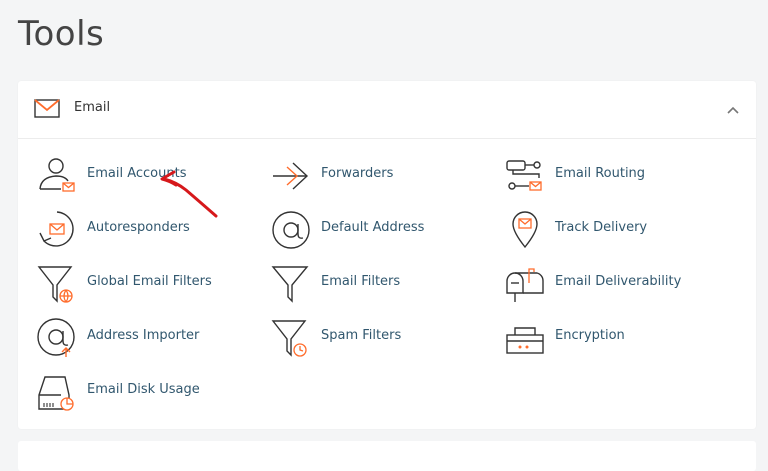 The width and height of the screenshot is (768, 471). Describe the element at coordinates (57, 175) in the screenshot. I see `user-envelope-icon` at that location.